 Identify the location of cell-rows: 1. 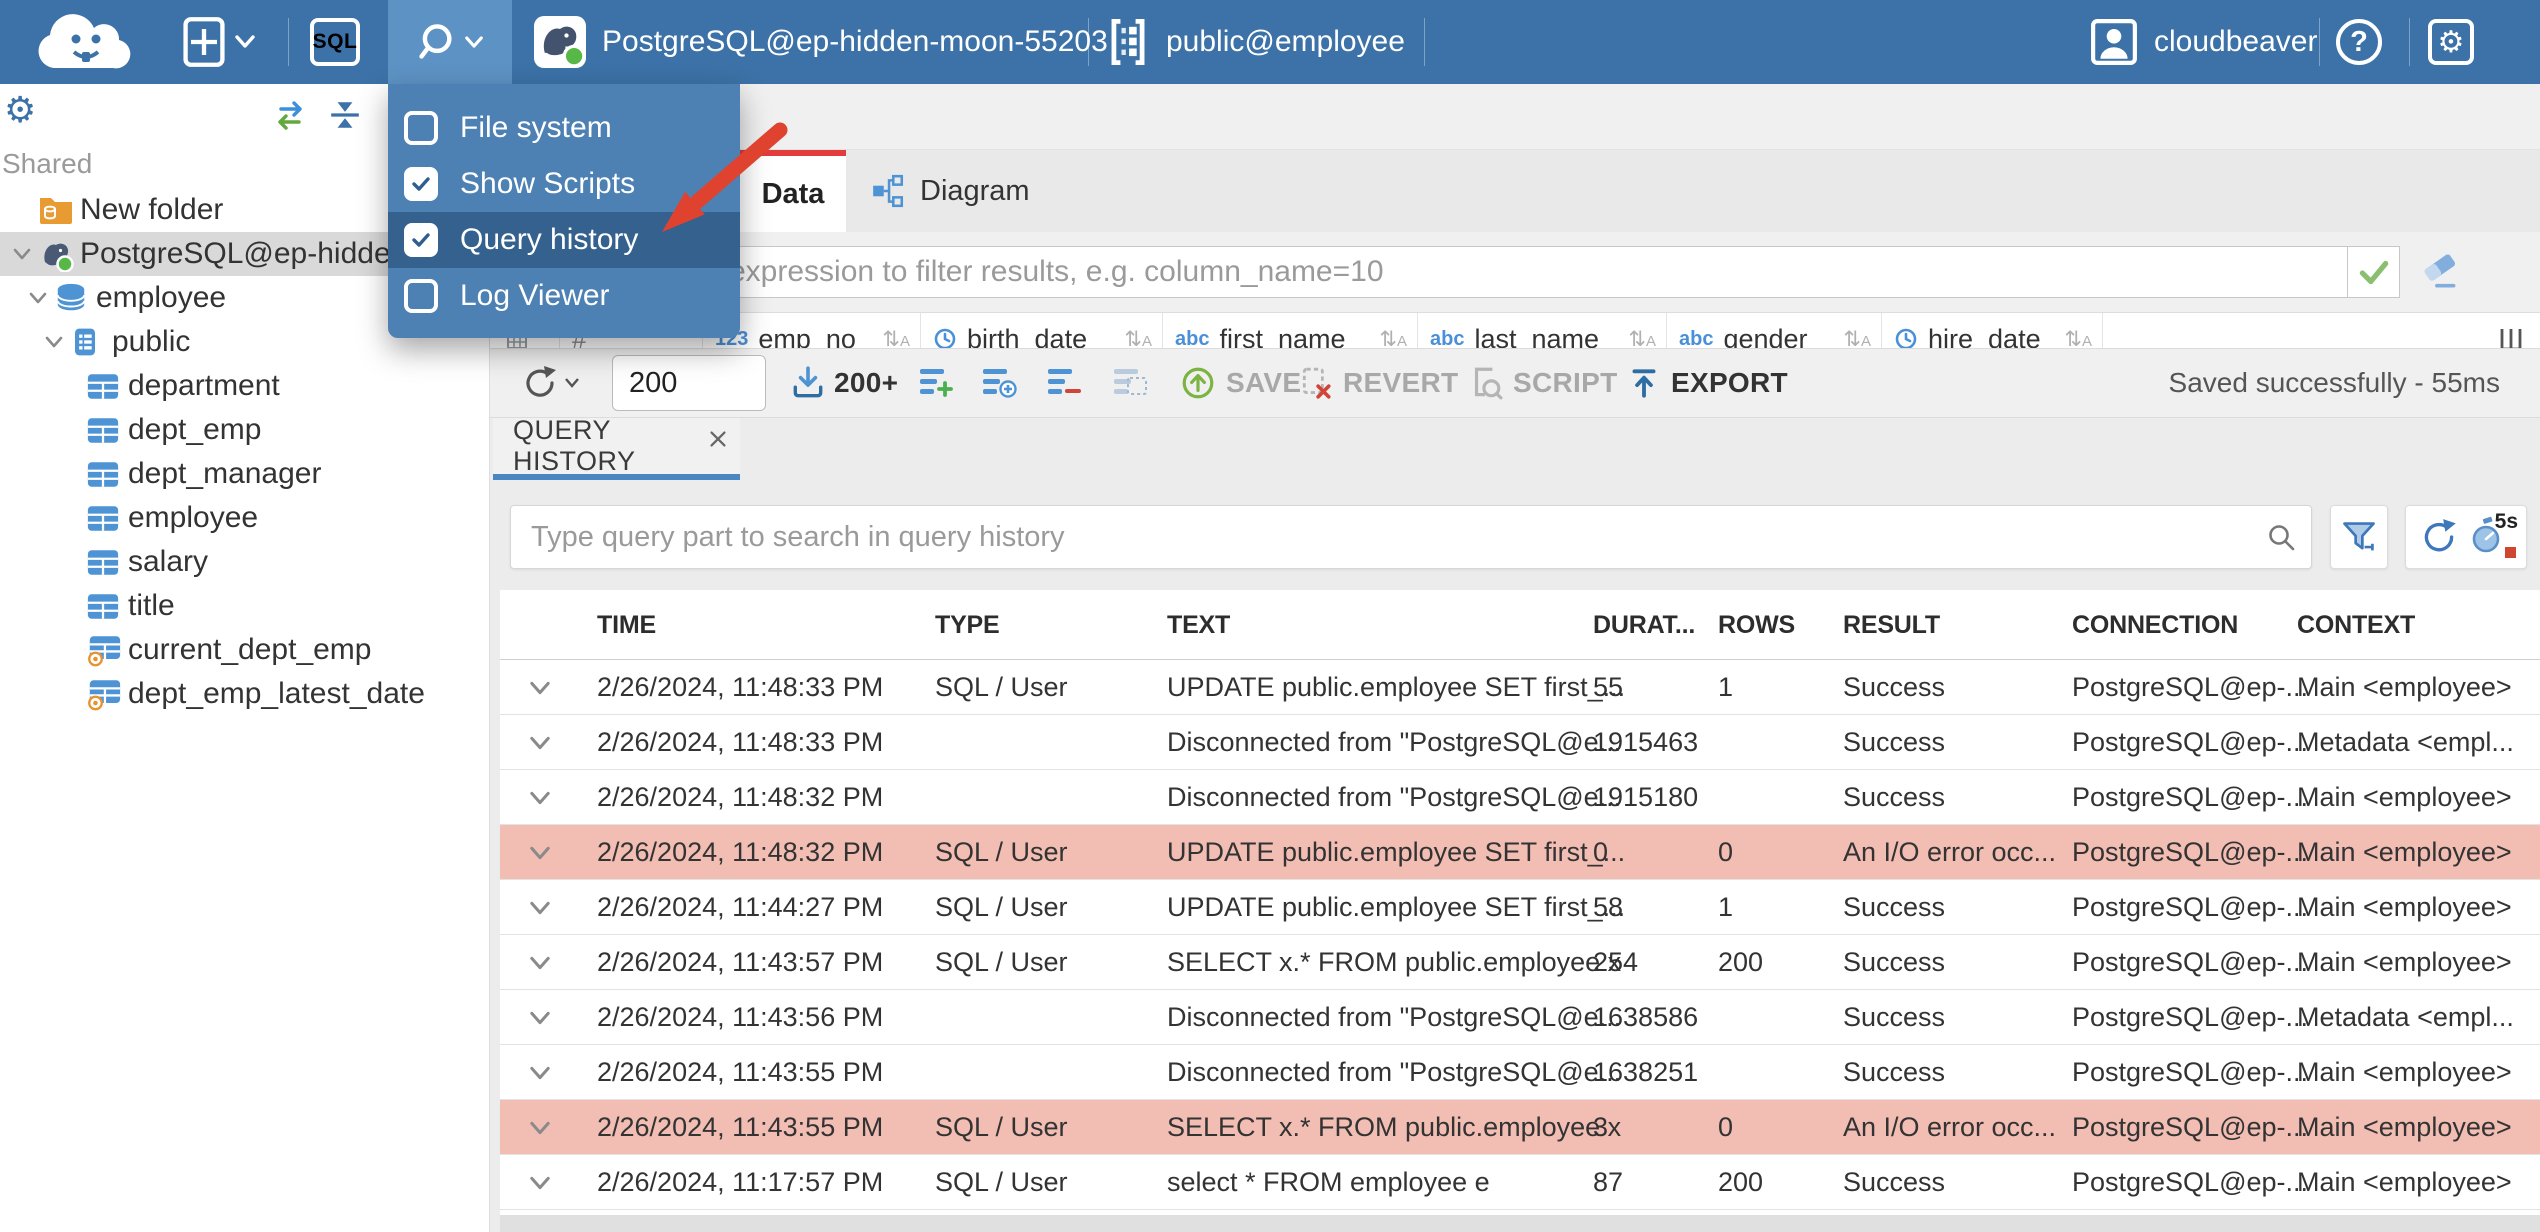
(1726, 687).